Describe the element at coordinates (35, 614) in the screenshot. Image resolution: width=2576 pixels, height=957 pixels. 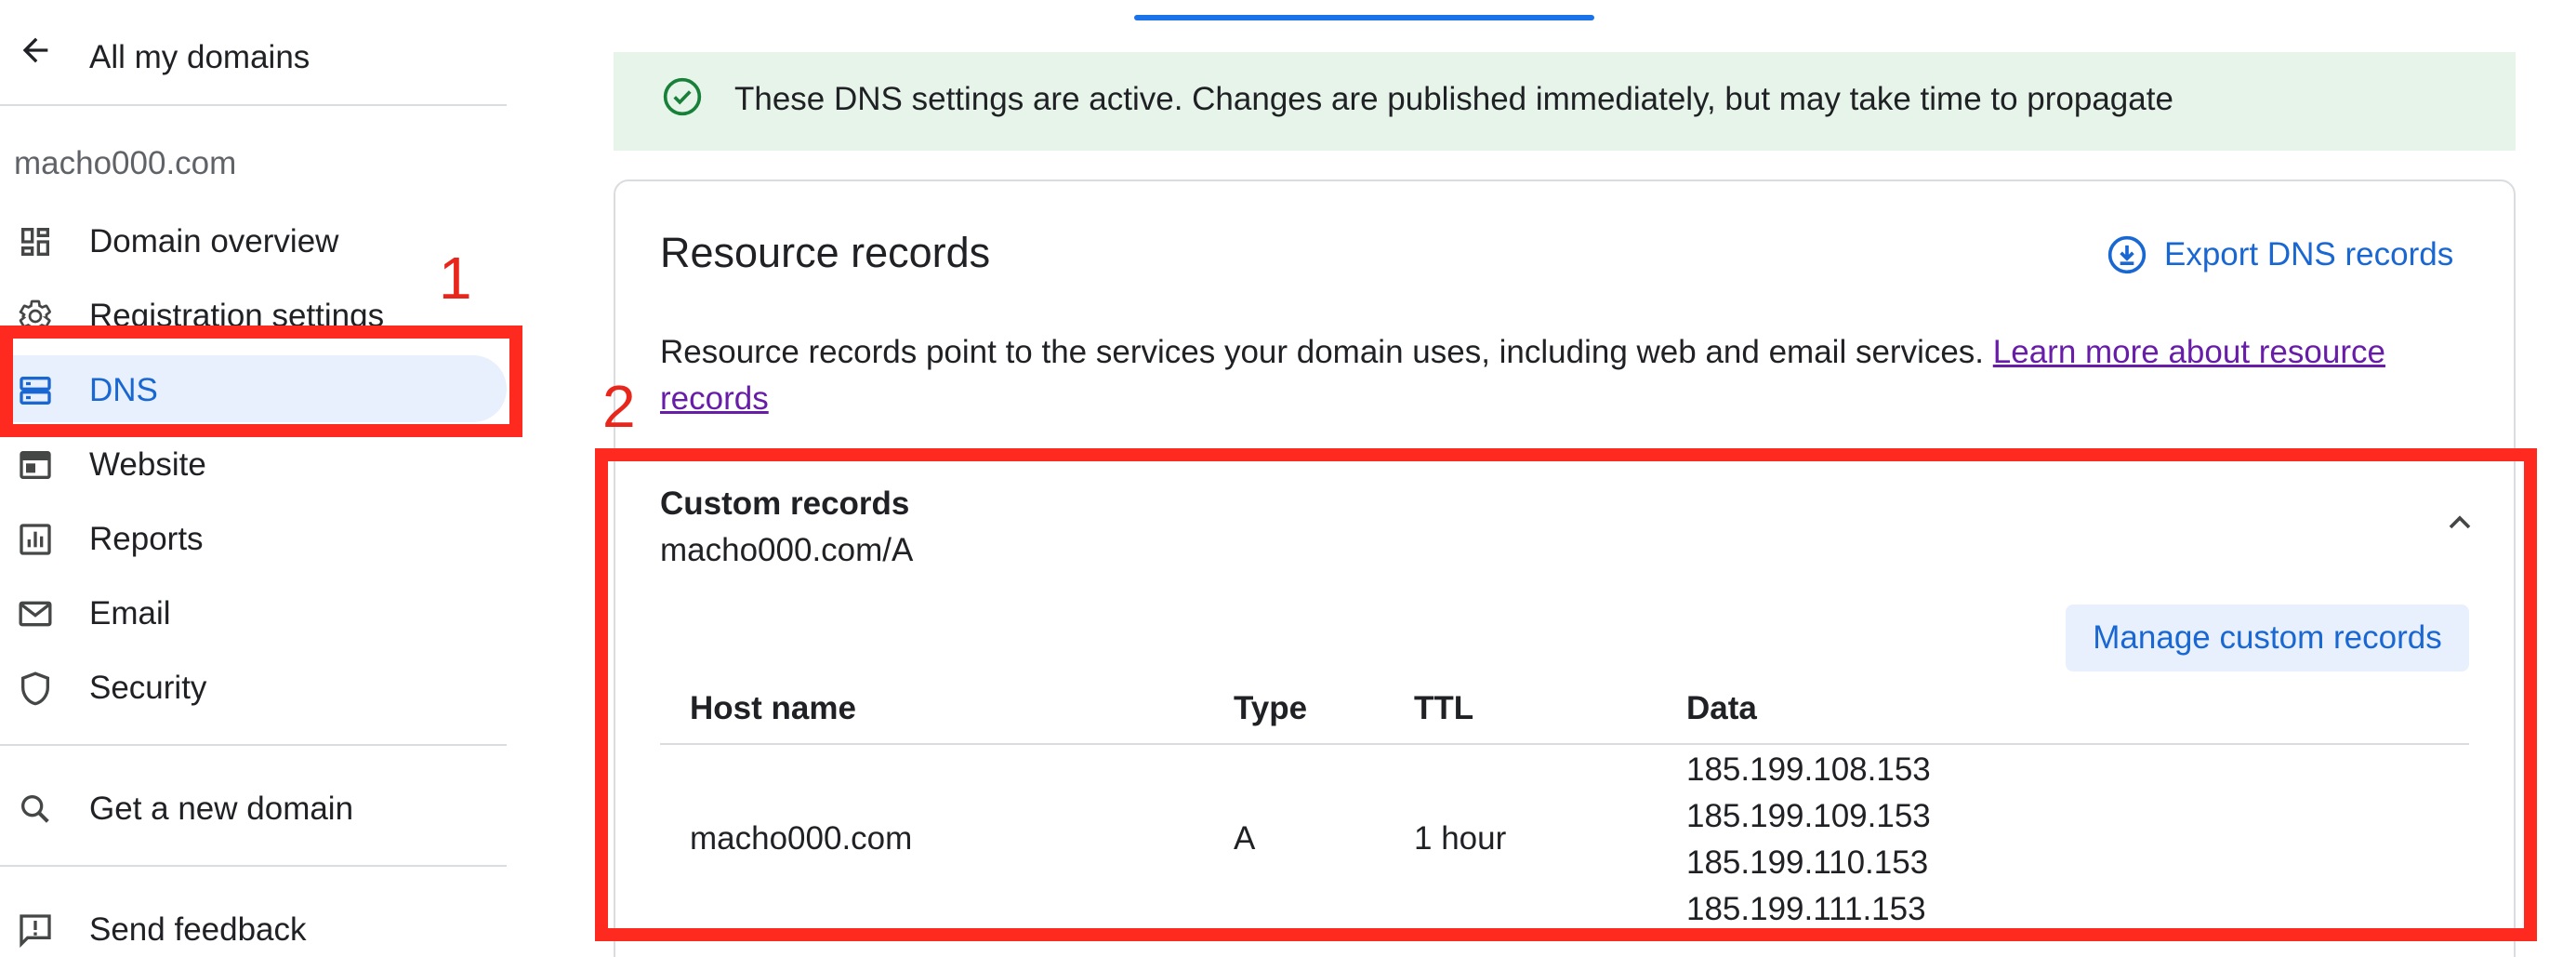
I see `mail-icon` at that location.